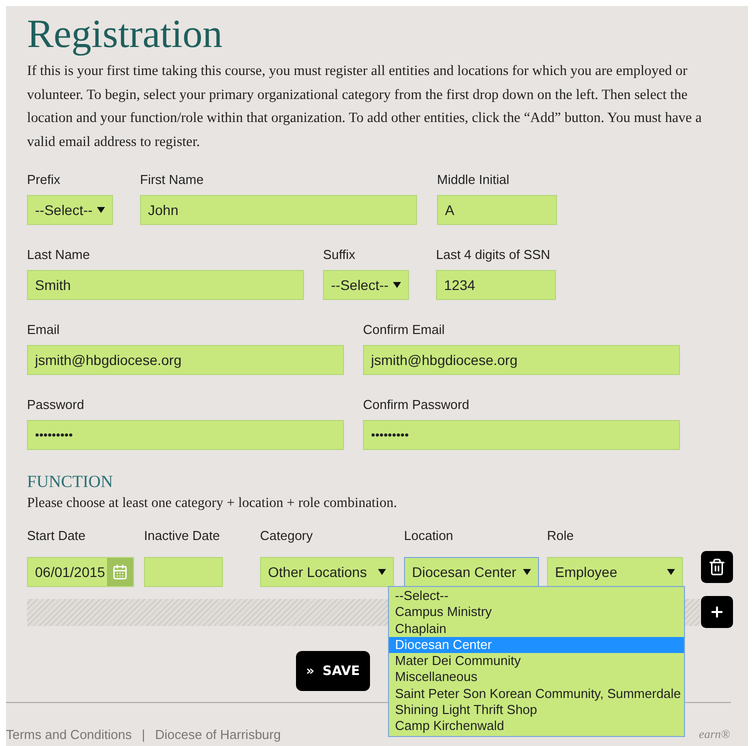 The width and height of the screenshot is (755, 746). What do you see at coordinates (536, 726) in the screenshot?
I see `dropdown-option: Camp Kirchenwald` at bounding box center [536, 726].